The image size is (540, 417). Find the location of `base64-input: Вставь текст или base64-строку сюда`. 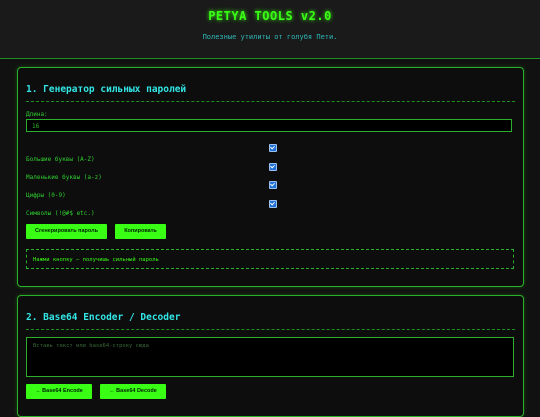

base64-input: Вставь текст или base64-строку сюда is located at coordinates (270, 357).